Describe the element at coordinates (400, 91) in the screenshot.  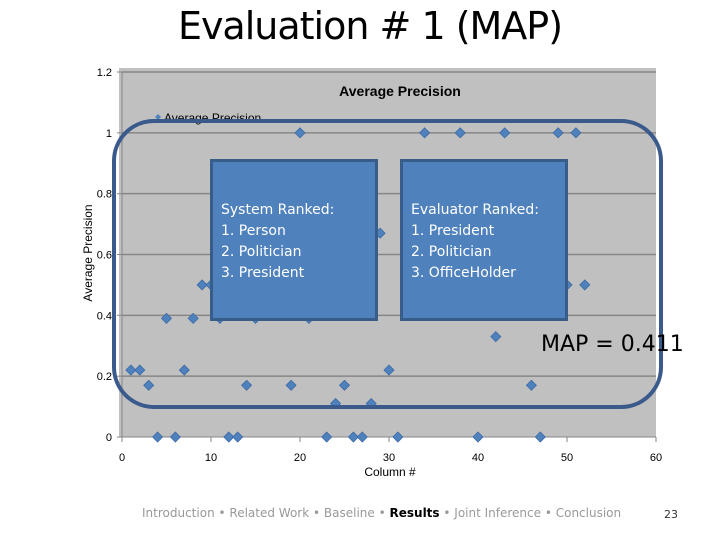
I see `chart-title: Average Precision` at that location.